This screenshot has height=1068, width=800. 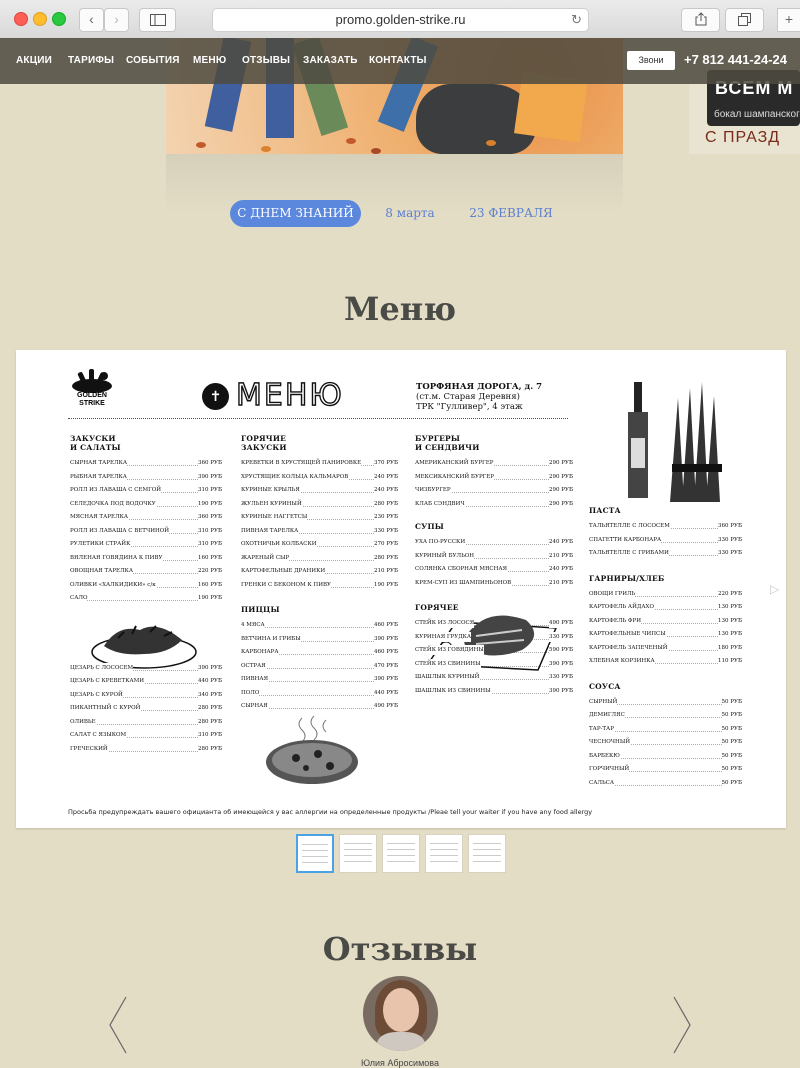 What do you see at coordinates (319, 667) in the screenshot?
I see `menu-item: ОСТРАЯ 470 РУБ` at bounding box center [319, 667].